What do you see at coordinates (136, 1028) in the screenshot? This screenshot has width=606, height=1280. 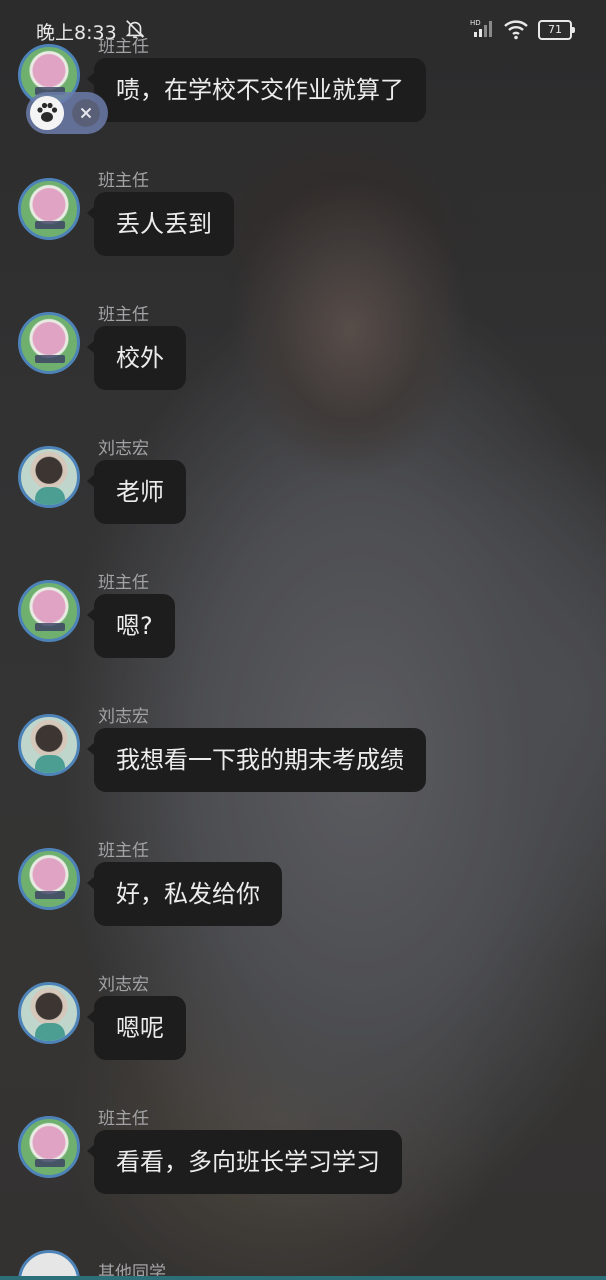 I see `message-bubble: 嗯呢` at bounding box center [136, 1028].